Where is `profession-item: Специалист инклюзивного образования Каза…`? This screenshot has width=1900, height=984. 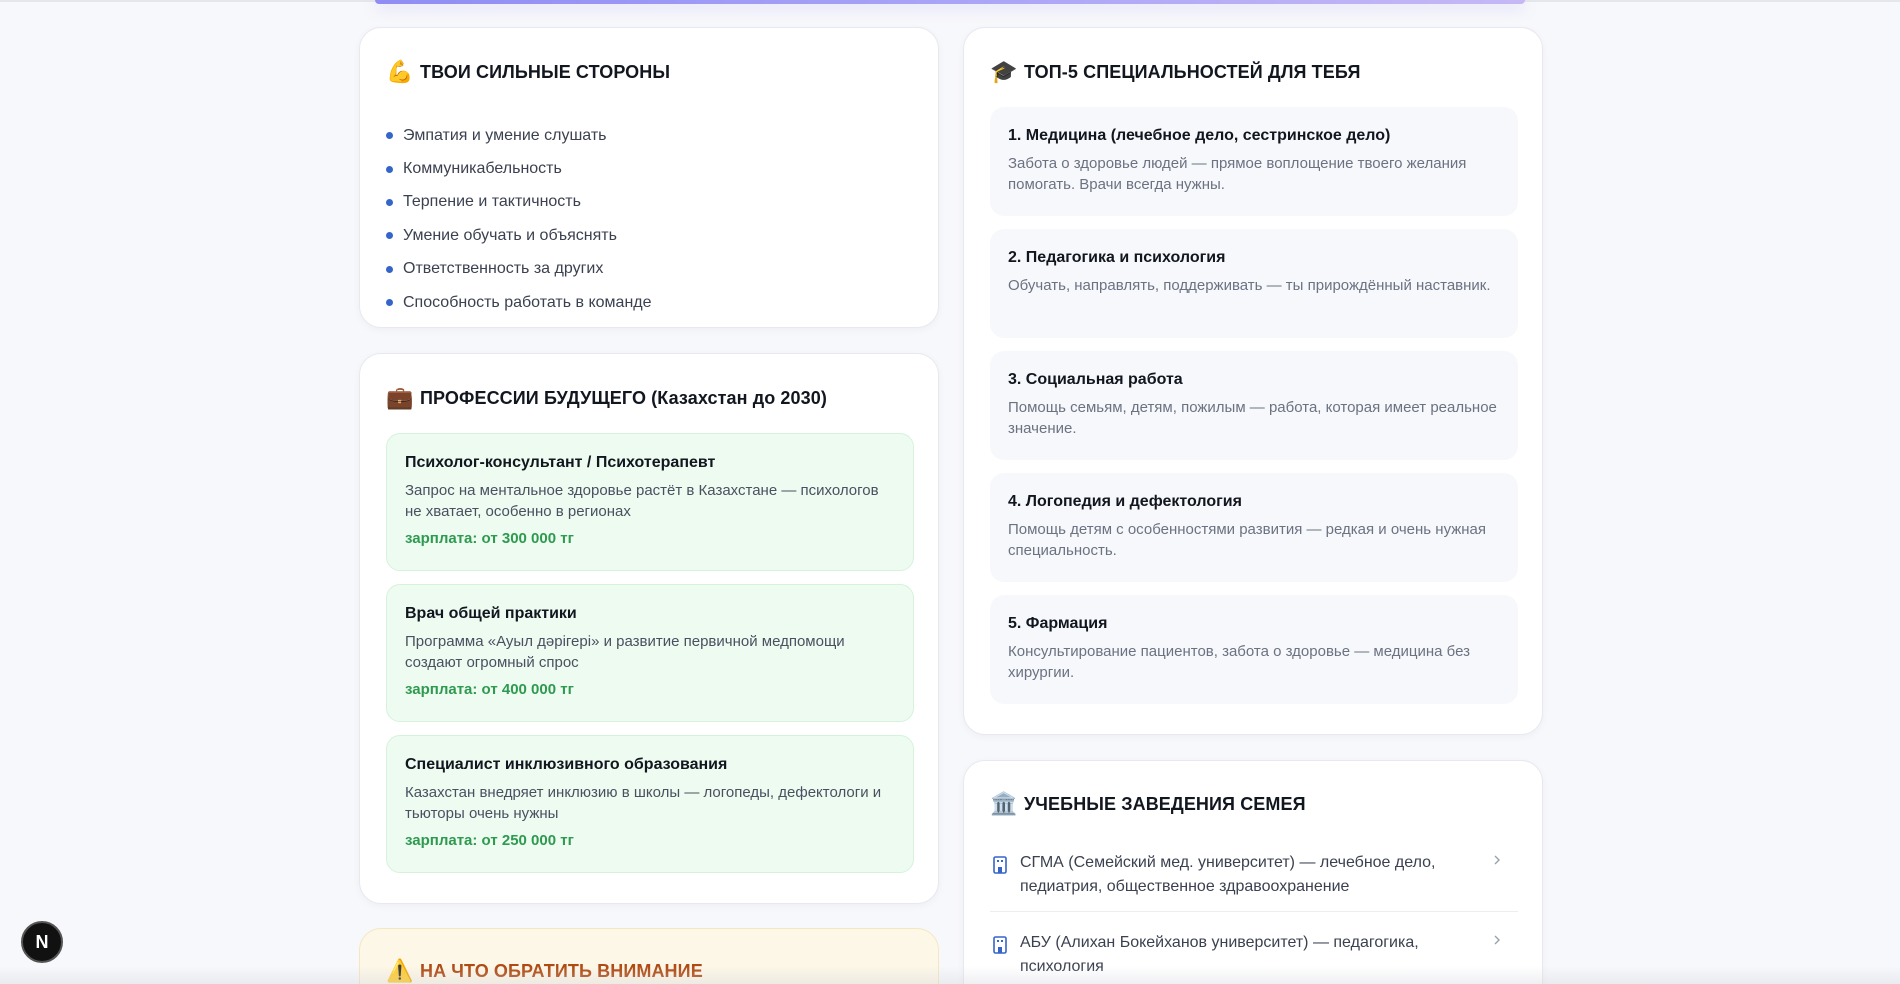 profession-item: Специалист инклюзивного образования Каза… is located at coordinates (650, 804).